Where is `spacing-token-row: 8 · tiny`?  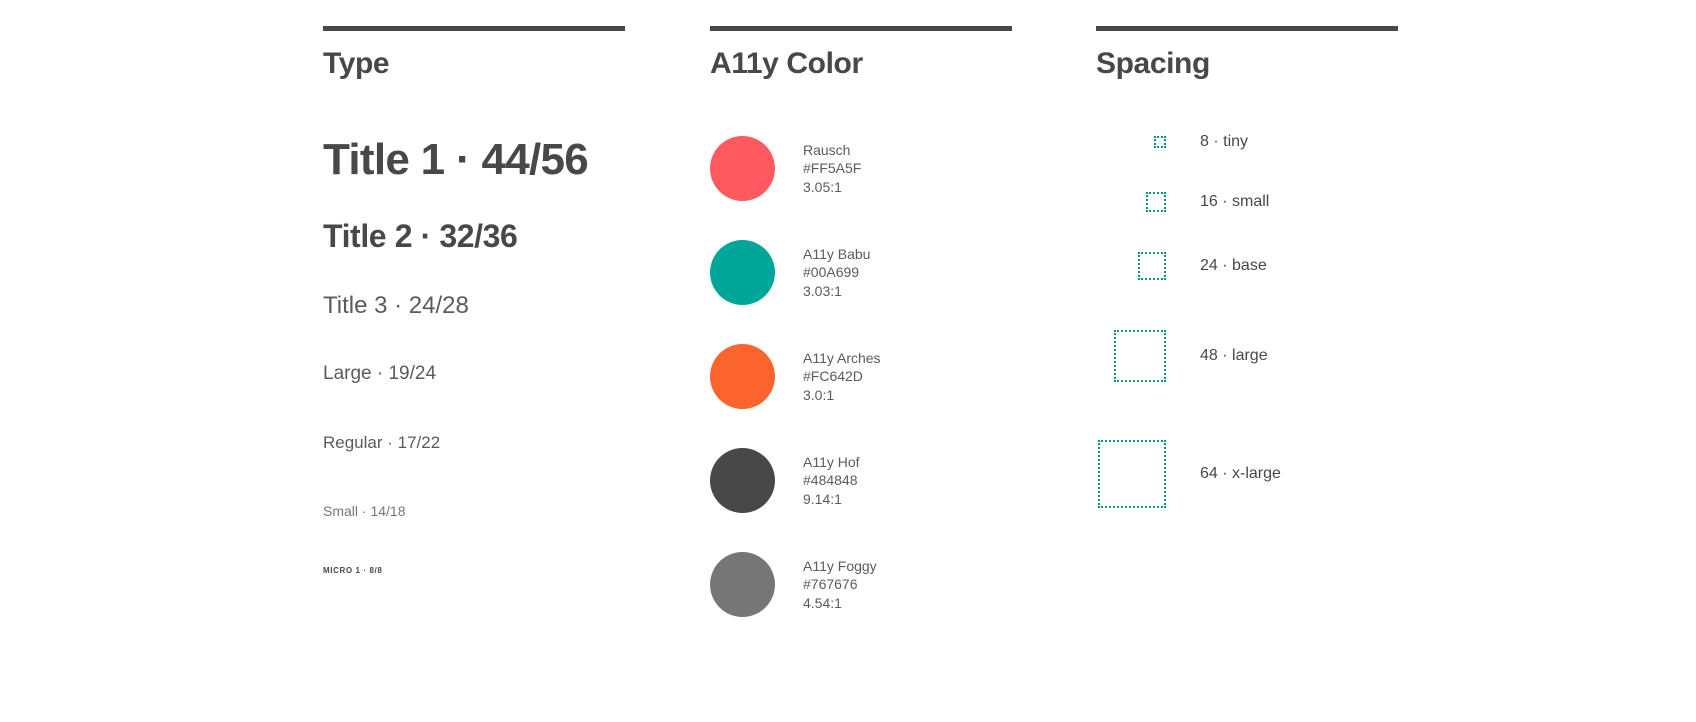 spacing-token-row: 8 · tiny is located at coordinates (1266, 142).